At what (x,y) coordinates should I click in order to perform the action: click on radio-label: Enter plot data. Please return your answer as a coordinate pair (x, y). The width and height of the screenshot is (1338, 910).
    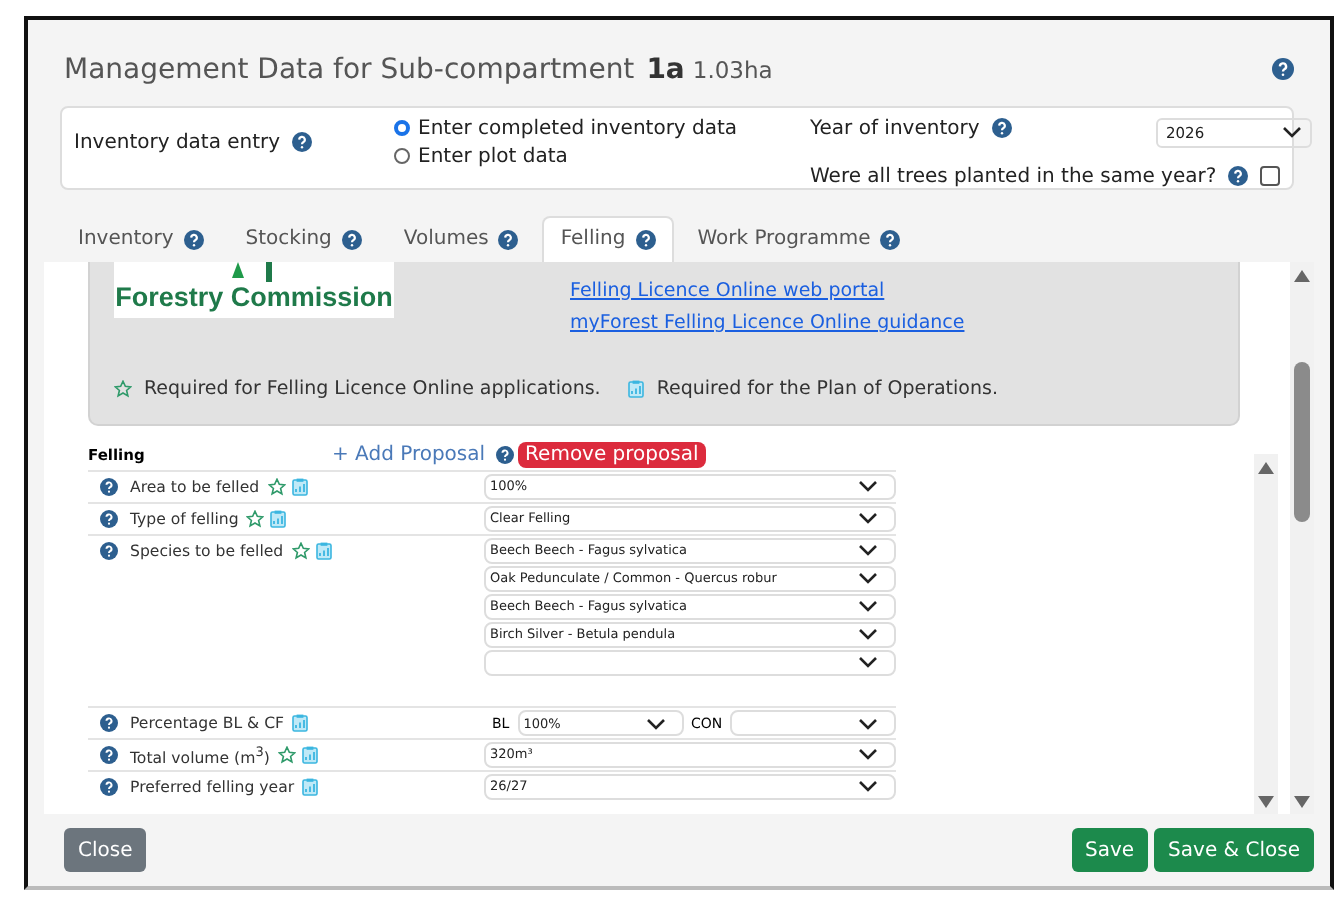
    Looking at the image, I should click on (493, 156).